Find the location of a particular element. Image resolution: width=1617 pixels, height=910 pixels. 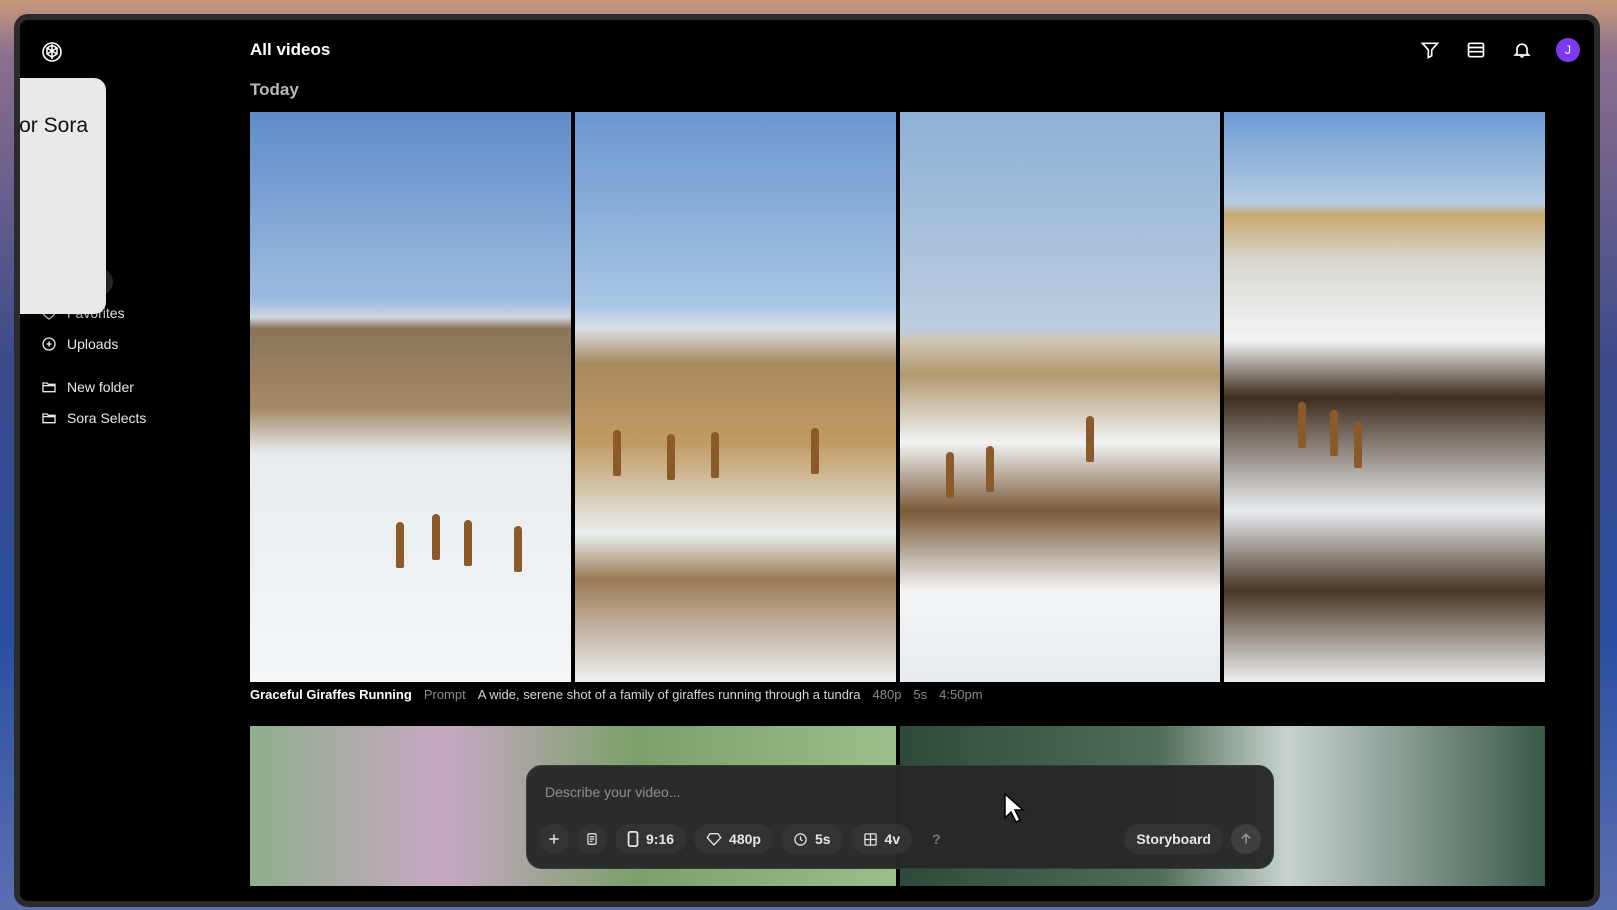

folder-label: Sora Selects is located at coordinates (107, 418).